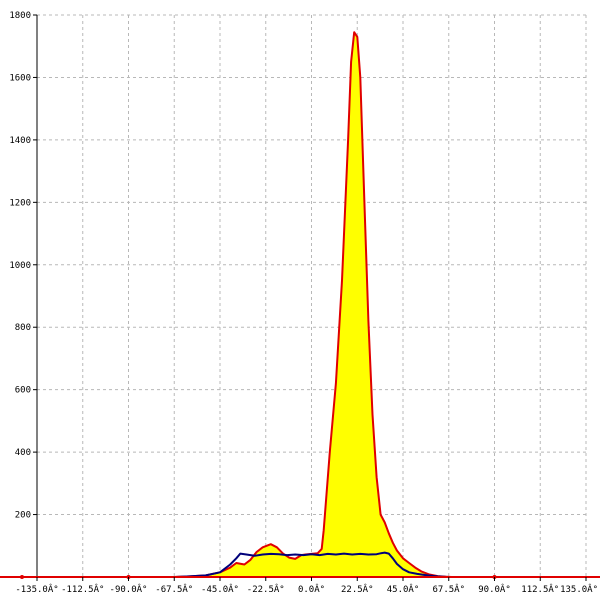  Describe the element at coordinates (20, 203) in the screenshot. I see `y-tick-label: 1200` at that location.